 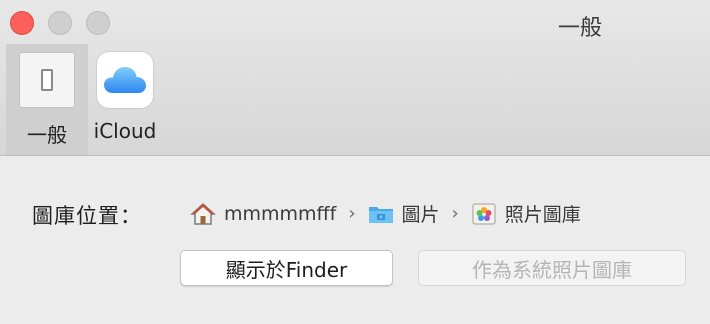 What do you see at coordinates (286, 268) in the screenshot?
I see `show-in-finder-button: 顯示於Finder` at bounding box center [286, 268].